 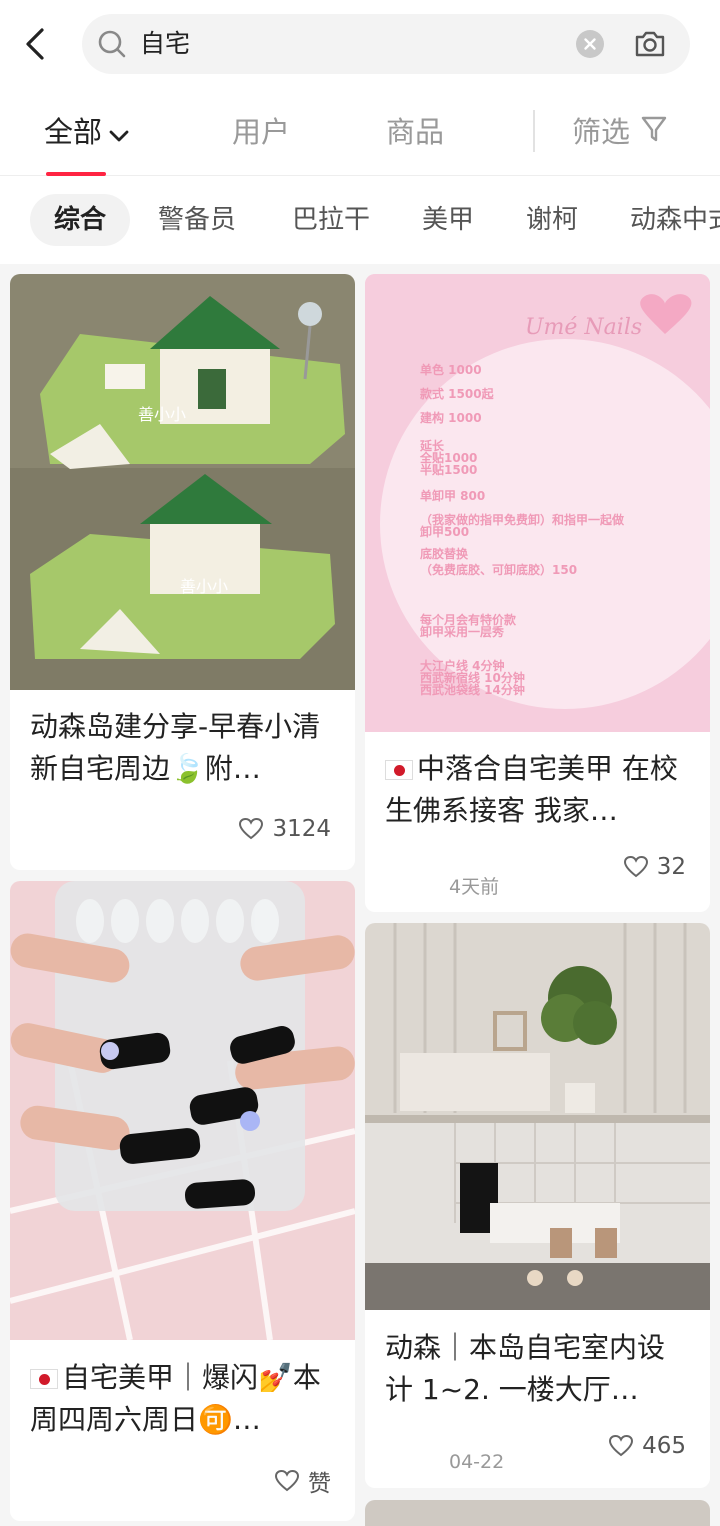 I want to click on price-list-line: 单色 1000, so click(x=451, y=369).